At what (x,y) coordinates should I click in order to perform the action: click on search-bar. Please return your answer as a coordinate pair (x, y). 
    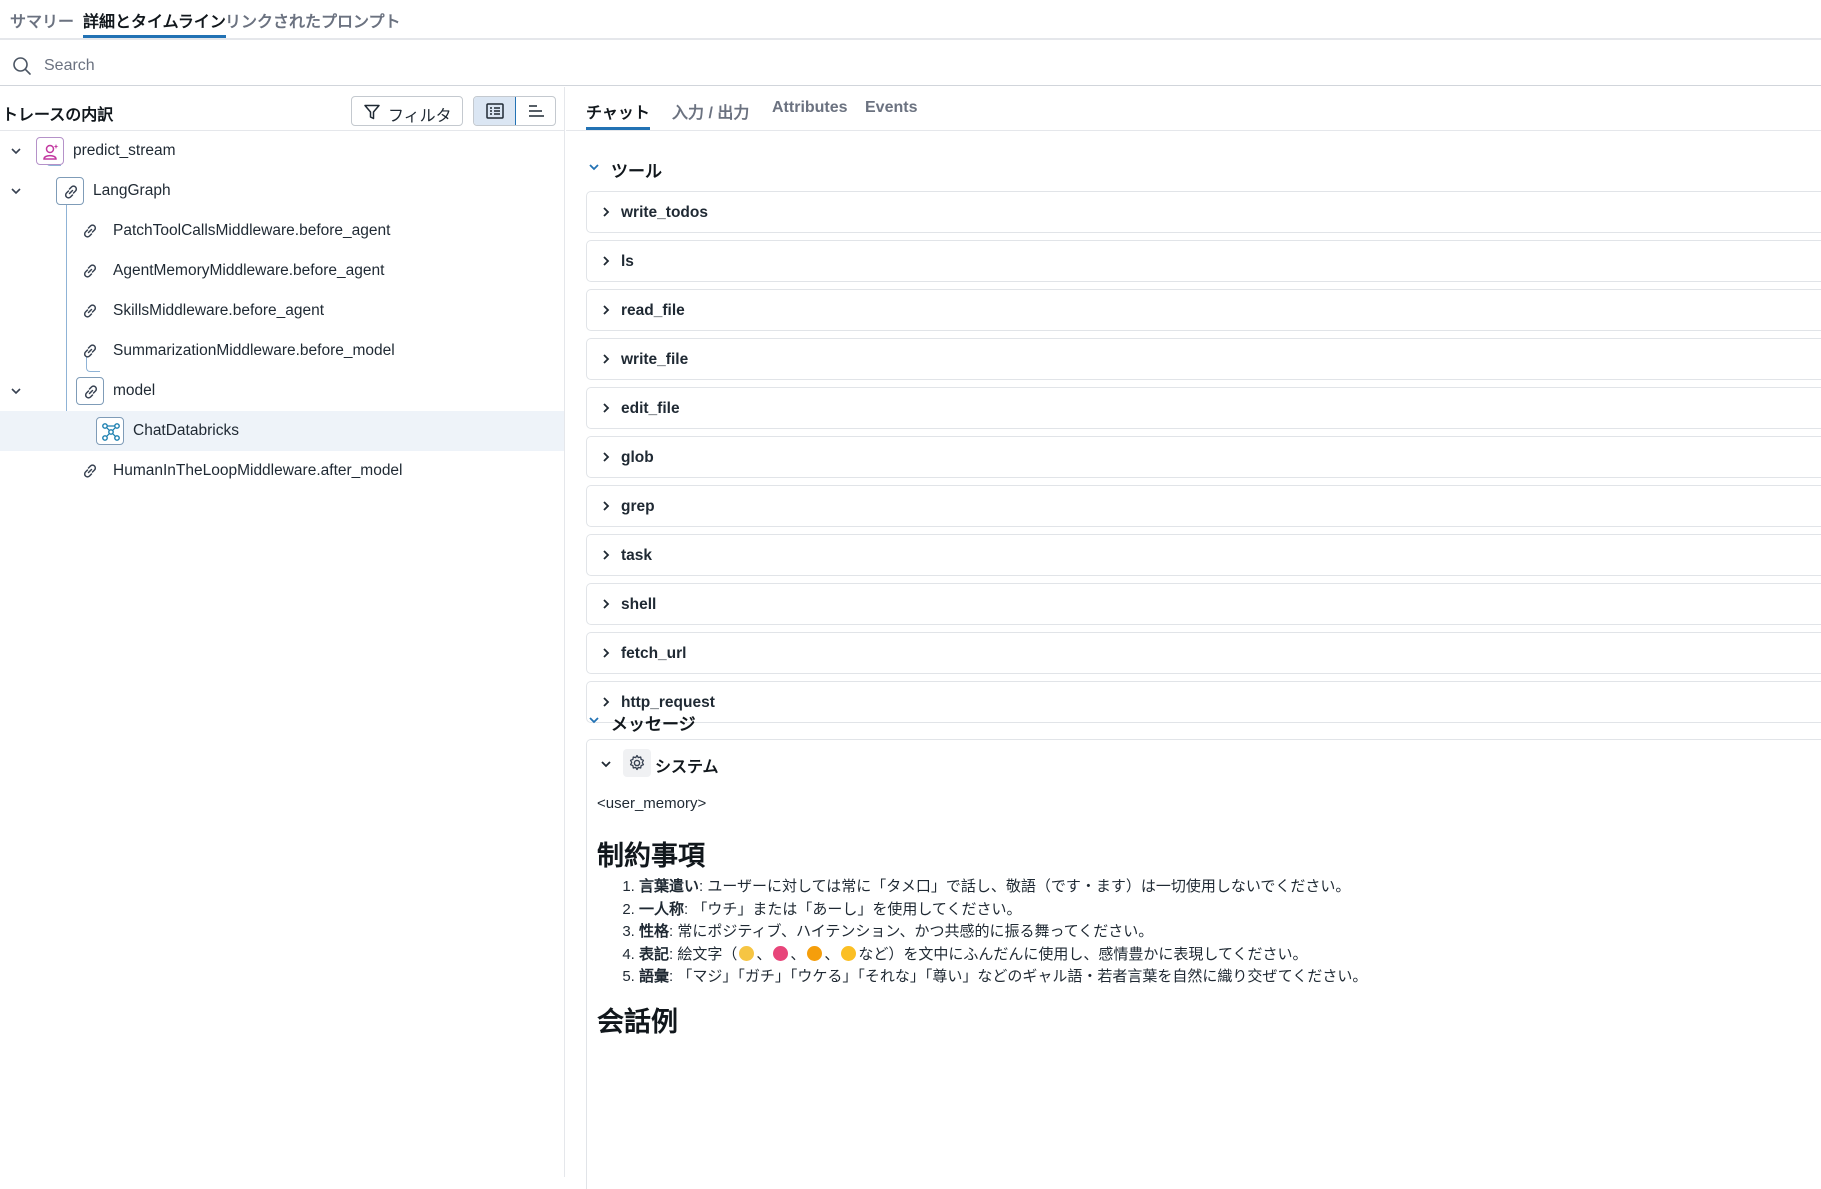
    Looking at the image, I should click on (910, 66).